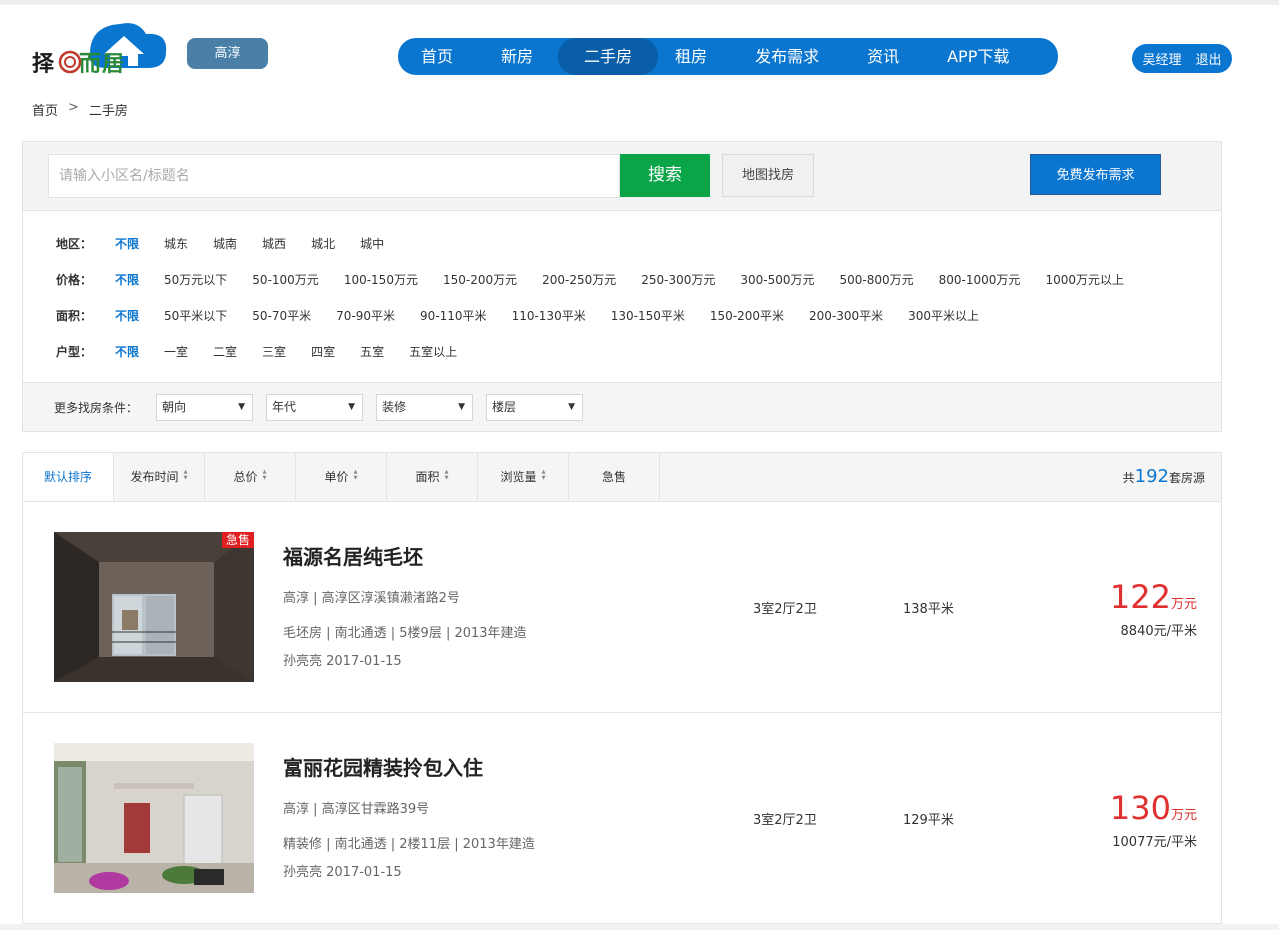  I want to click on sort-label: 发布时间, so click(154, 477).